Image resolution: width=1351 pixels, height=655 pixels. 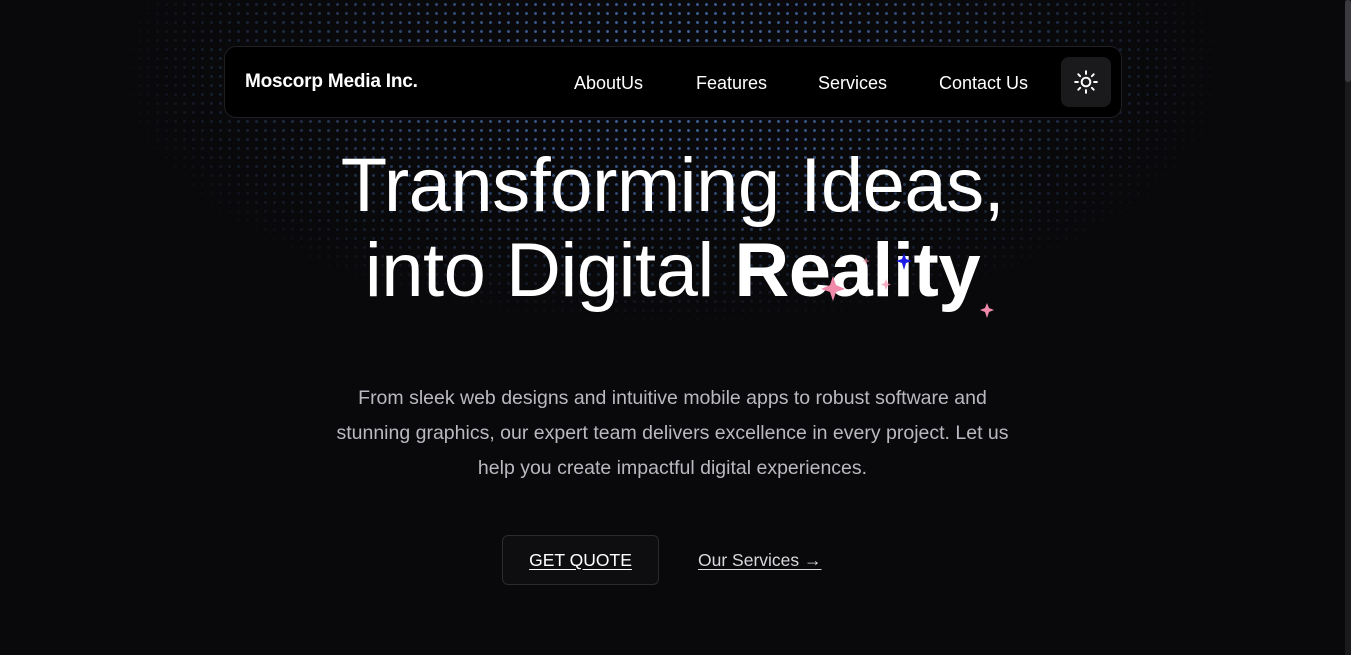 I want to click on scrollbar-thumb, so click(x=1348, y=41).